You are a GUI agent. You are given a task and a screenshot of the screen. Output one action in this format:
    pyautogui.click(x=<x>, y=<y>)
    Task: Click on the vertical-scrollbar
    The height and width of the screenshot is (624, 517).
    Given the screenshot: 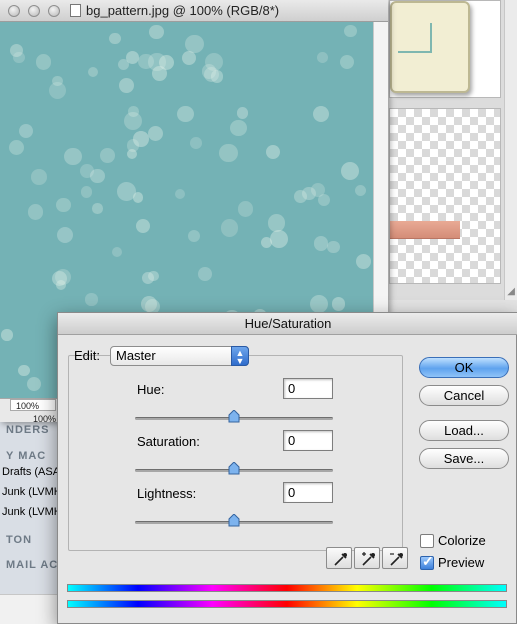 What is the action you would take?
    pyautogui.click(x=510, y=150)
    